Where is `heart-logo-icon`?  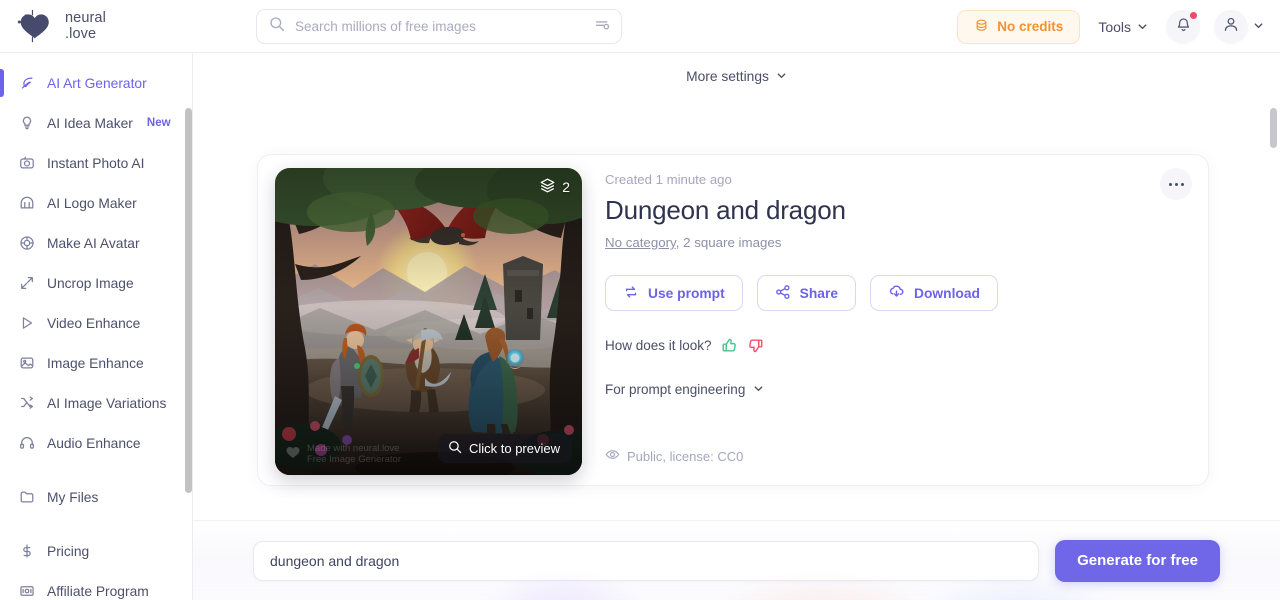
heart-logo-icon is located at coordinates (35, 26).